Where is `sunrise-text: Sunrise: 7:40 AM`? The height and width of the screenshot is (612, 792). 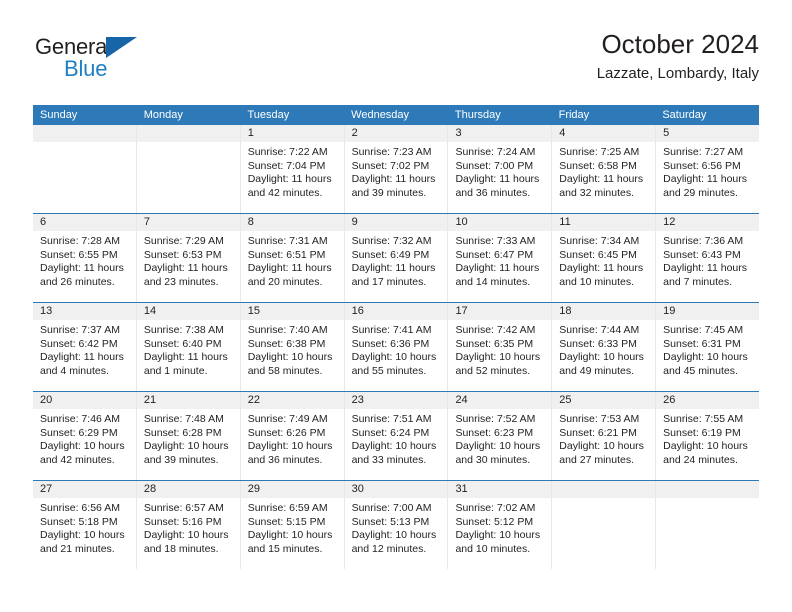 sunrise-text: Sunrise: 7:40 AM is located at coordinates (287, 330).